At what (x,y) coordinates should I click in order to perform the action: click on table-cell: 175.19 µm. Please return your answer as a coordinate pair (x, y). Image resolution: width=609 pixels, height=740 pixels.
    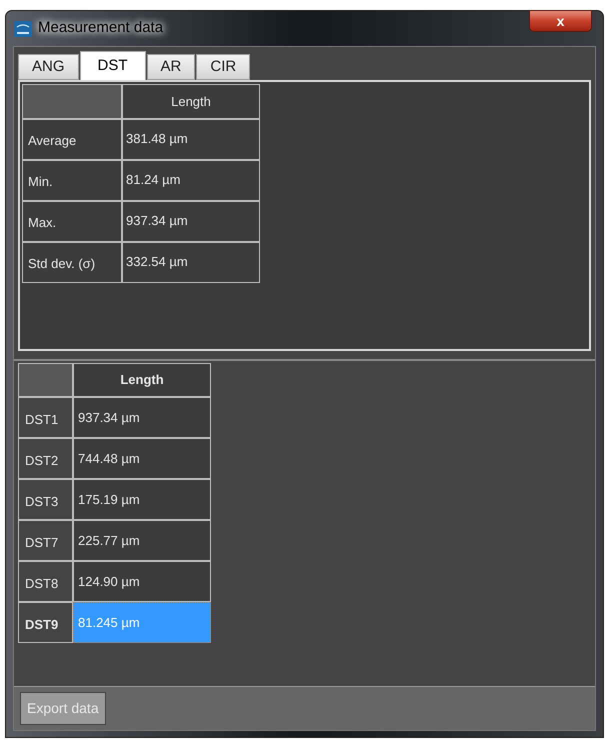
    Looking at the image, I should click on (142, 499).